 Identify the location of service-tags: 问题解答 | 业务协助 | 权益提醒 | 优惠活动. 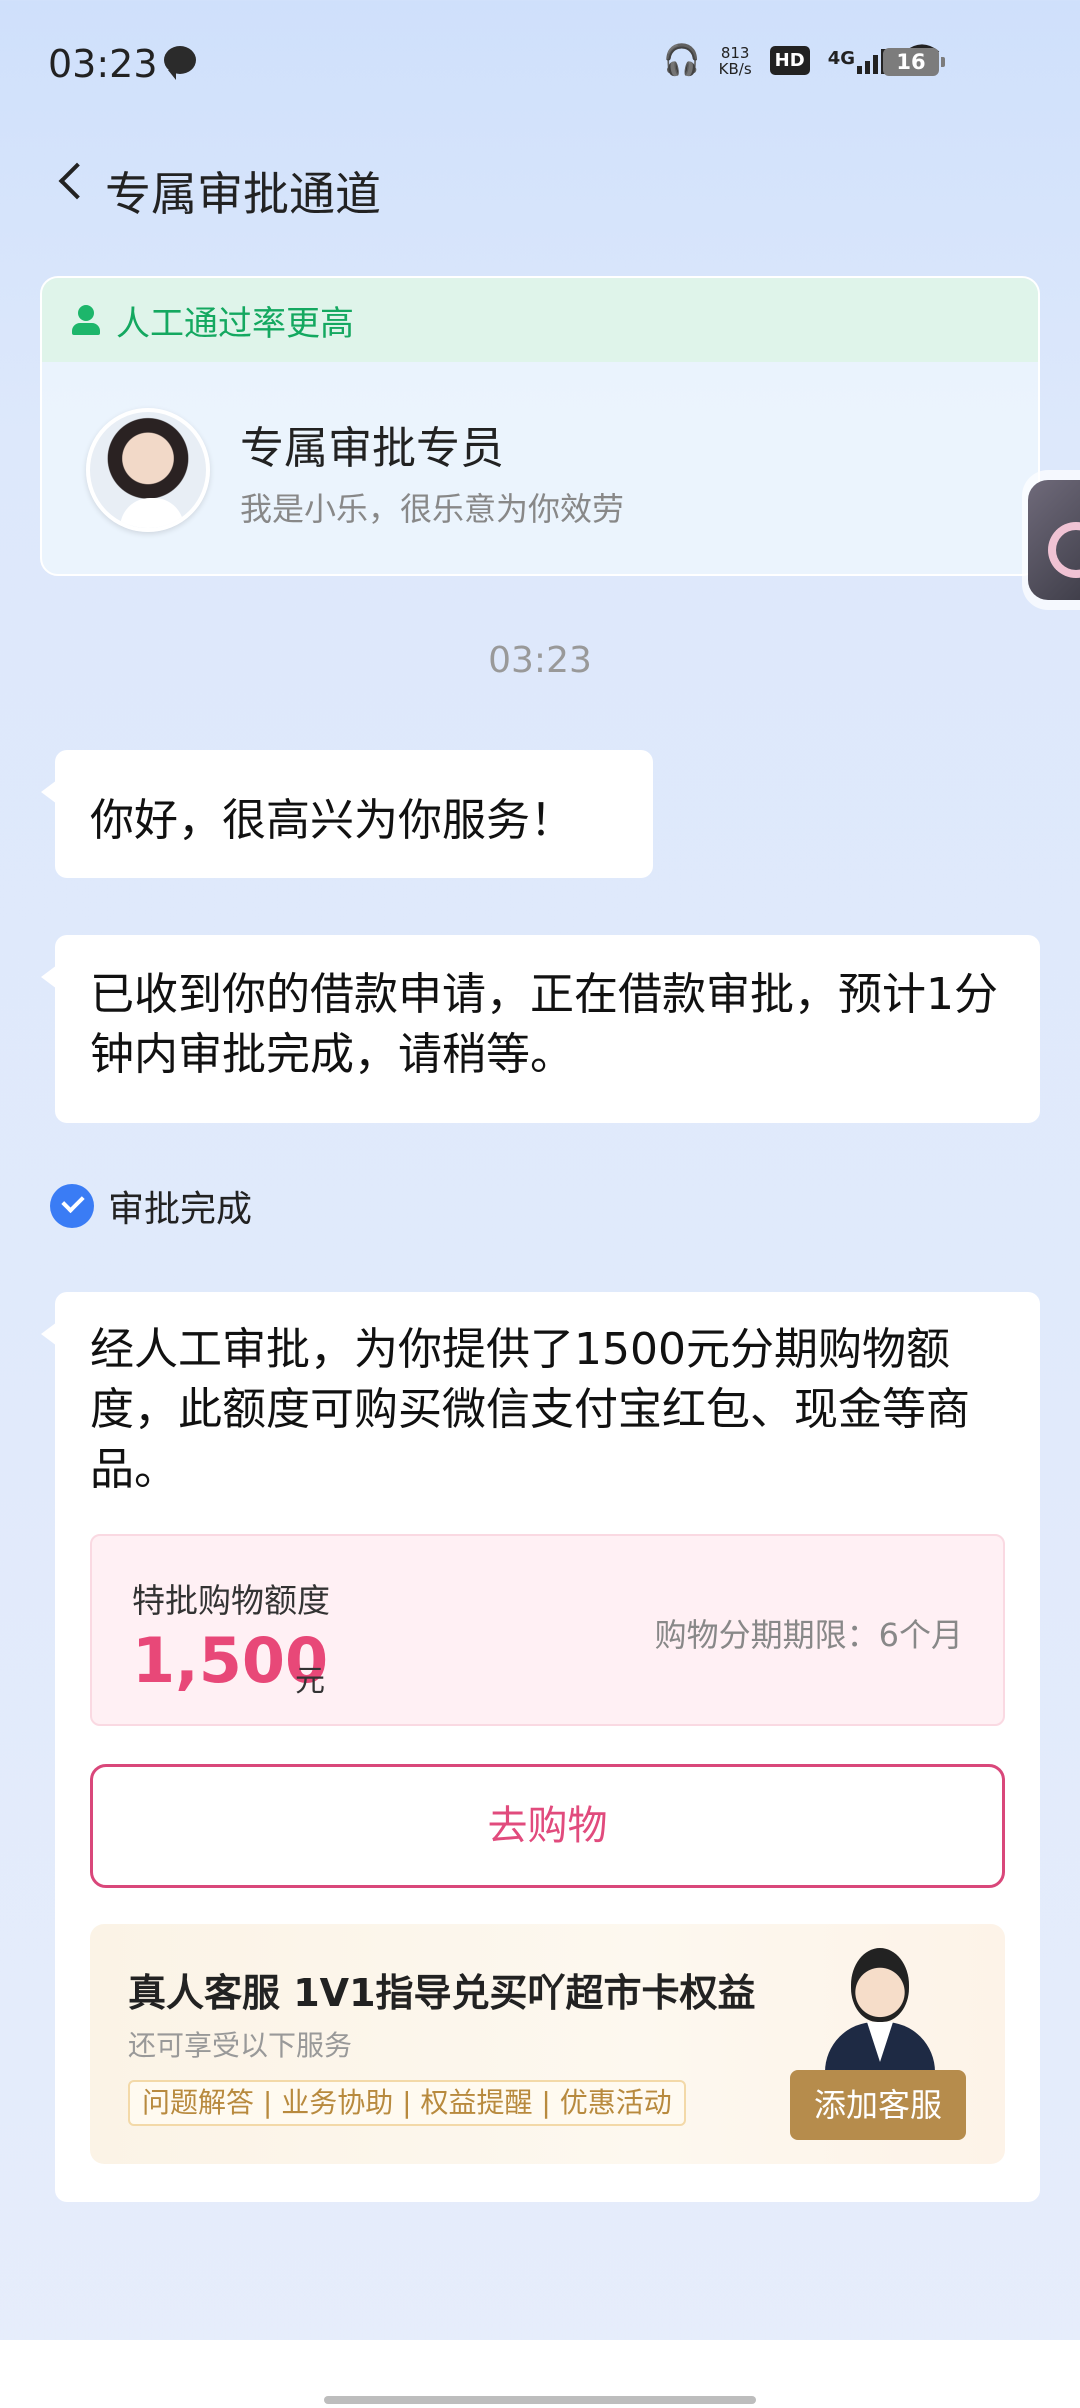
(407, 2103).